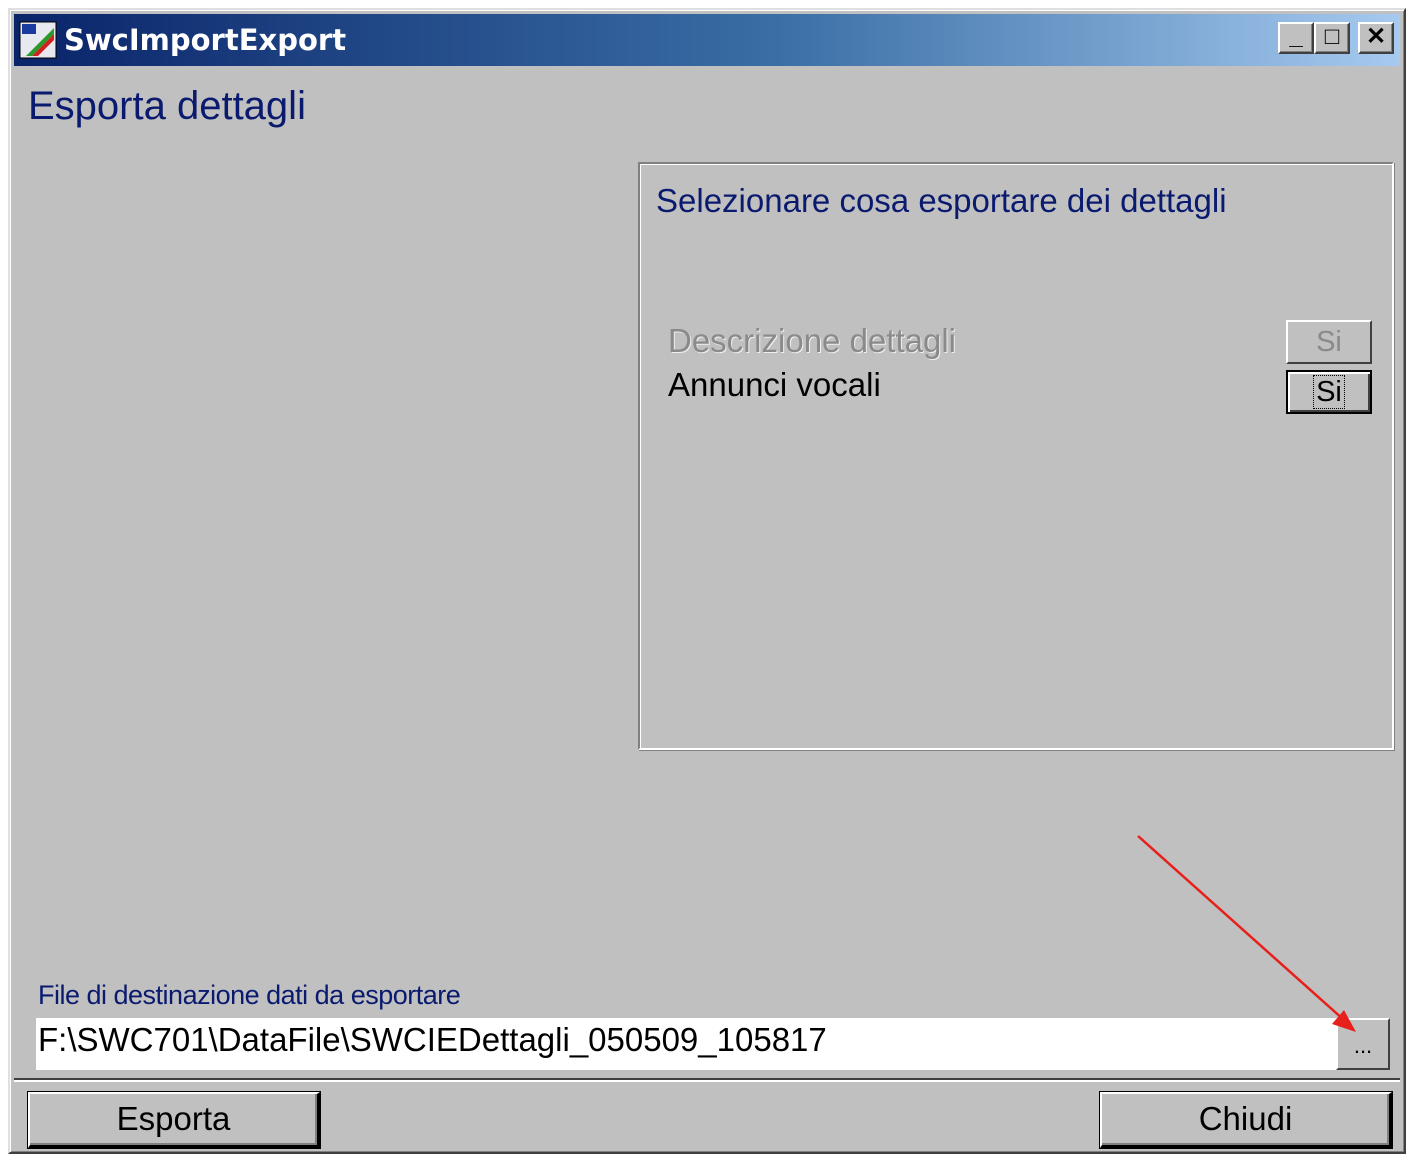 This screenshot has height=1159, width=1414. I want to click on minimize-icon: _, so click(1296, 36).